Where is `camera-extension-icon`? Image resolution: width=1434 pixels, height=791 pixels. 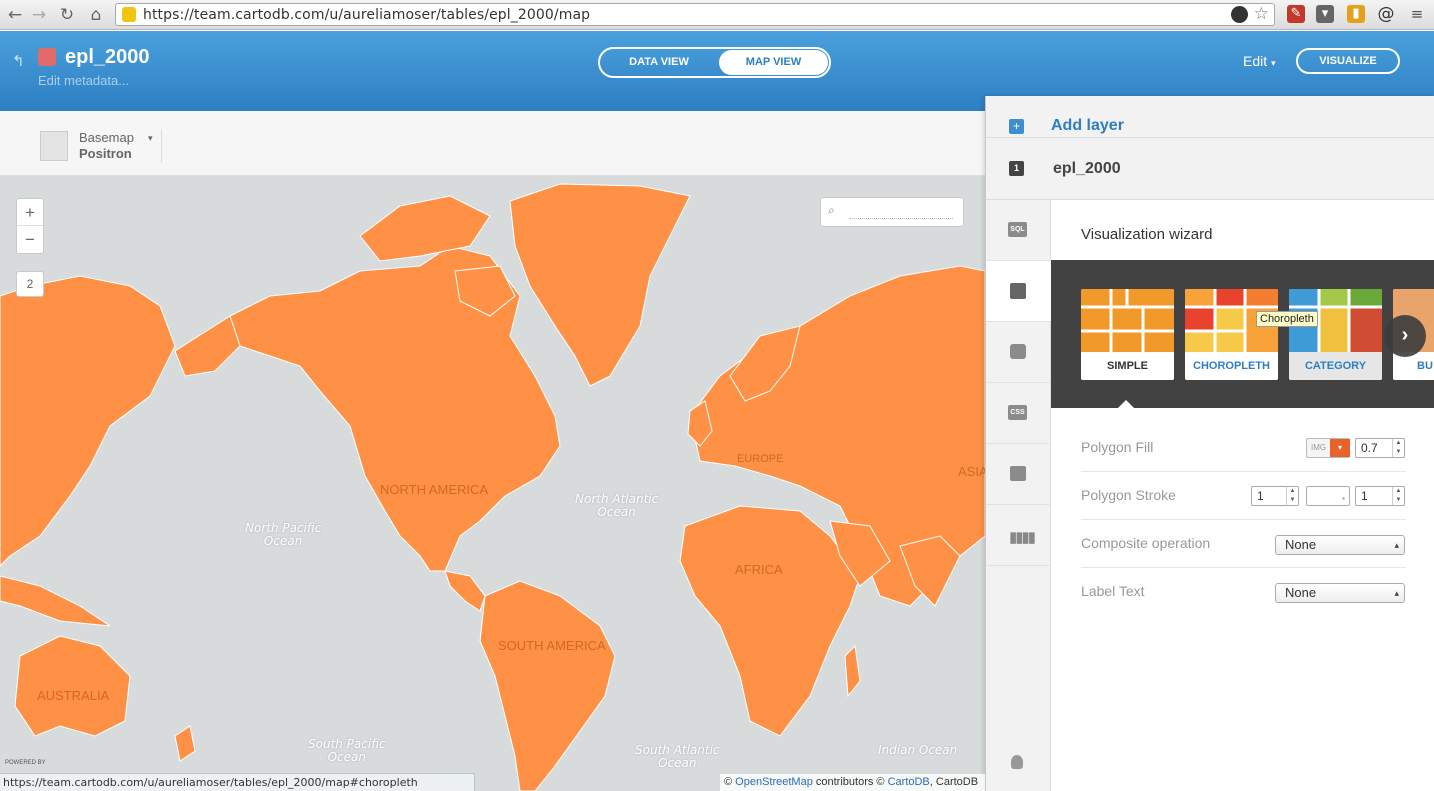
camera-extension-icon is located at coordinates (1239, 14).